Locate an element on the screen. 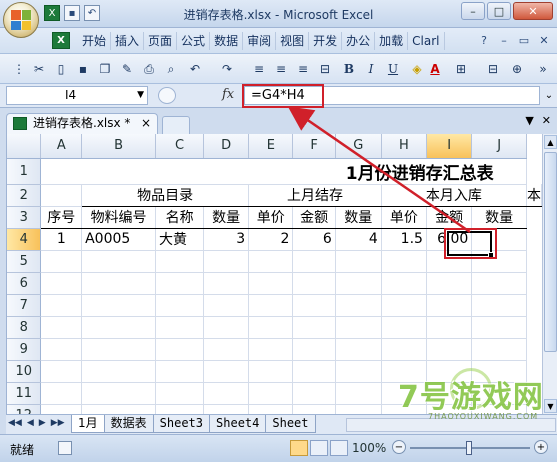 The height and width of the screenshot is (462, 557). chevron-down-icon: ▼ is located at coordinates (529, 120).